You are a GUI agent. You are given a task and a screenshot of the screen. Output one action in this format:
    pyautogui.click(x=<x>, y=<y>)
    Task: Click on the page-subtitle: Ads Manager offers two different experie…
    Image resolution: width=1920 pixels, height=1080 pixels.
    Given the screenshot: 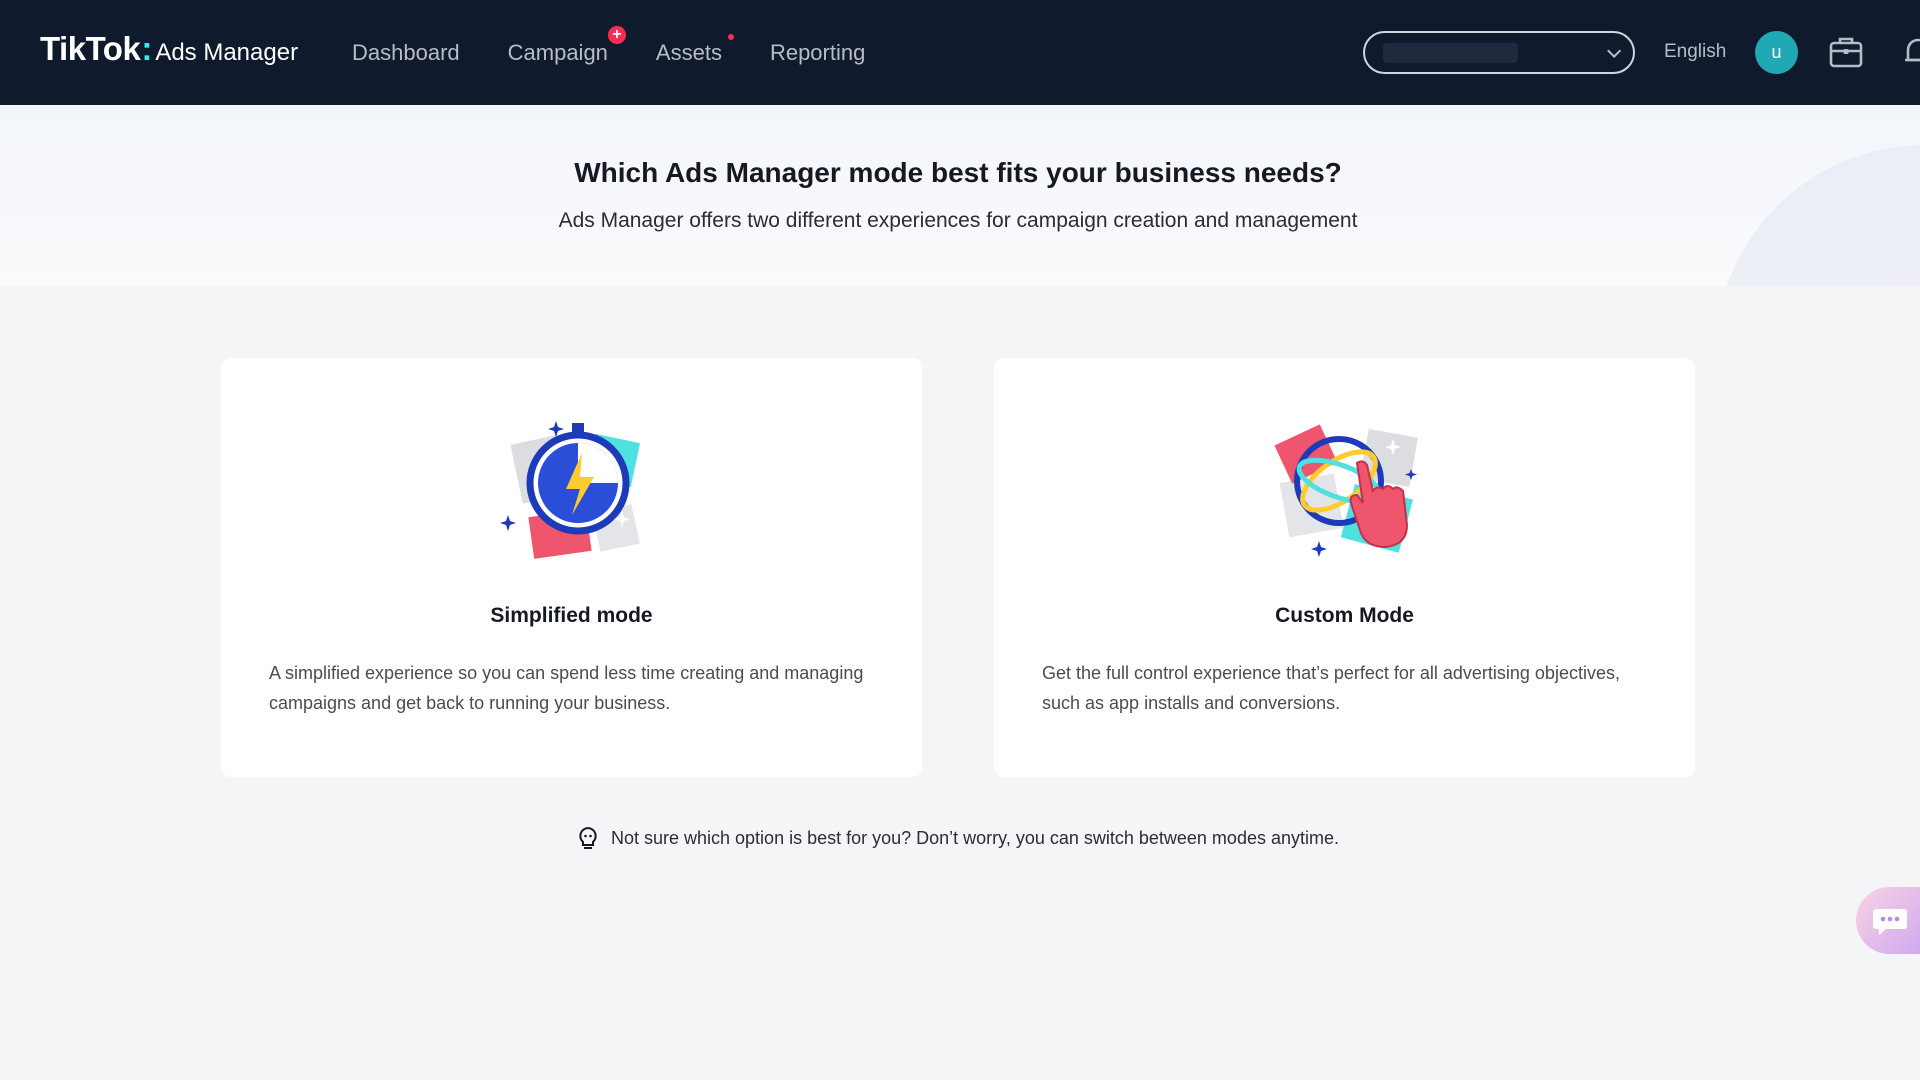 What is the action you would take?
    pyautogui.click(x=958, y=220)
    